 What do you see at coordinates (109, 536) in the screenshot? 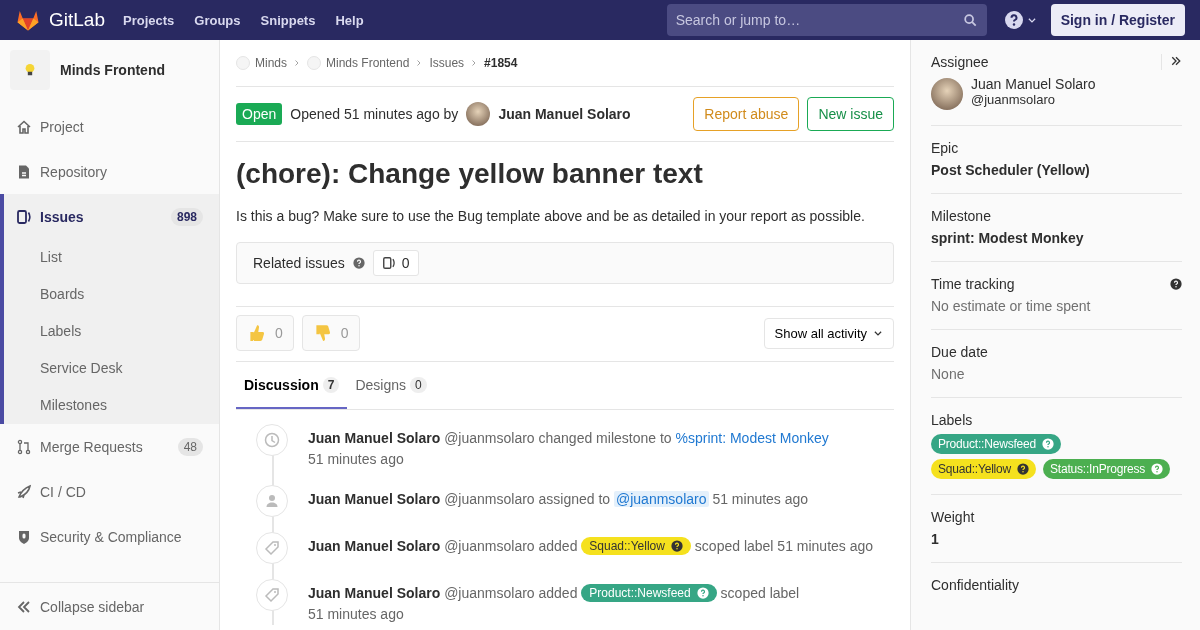
I see `sidebar-item: Security & Compliance` at bounding box center [109, 536].